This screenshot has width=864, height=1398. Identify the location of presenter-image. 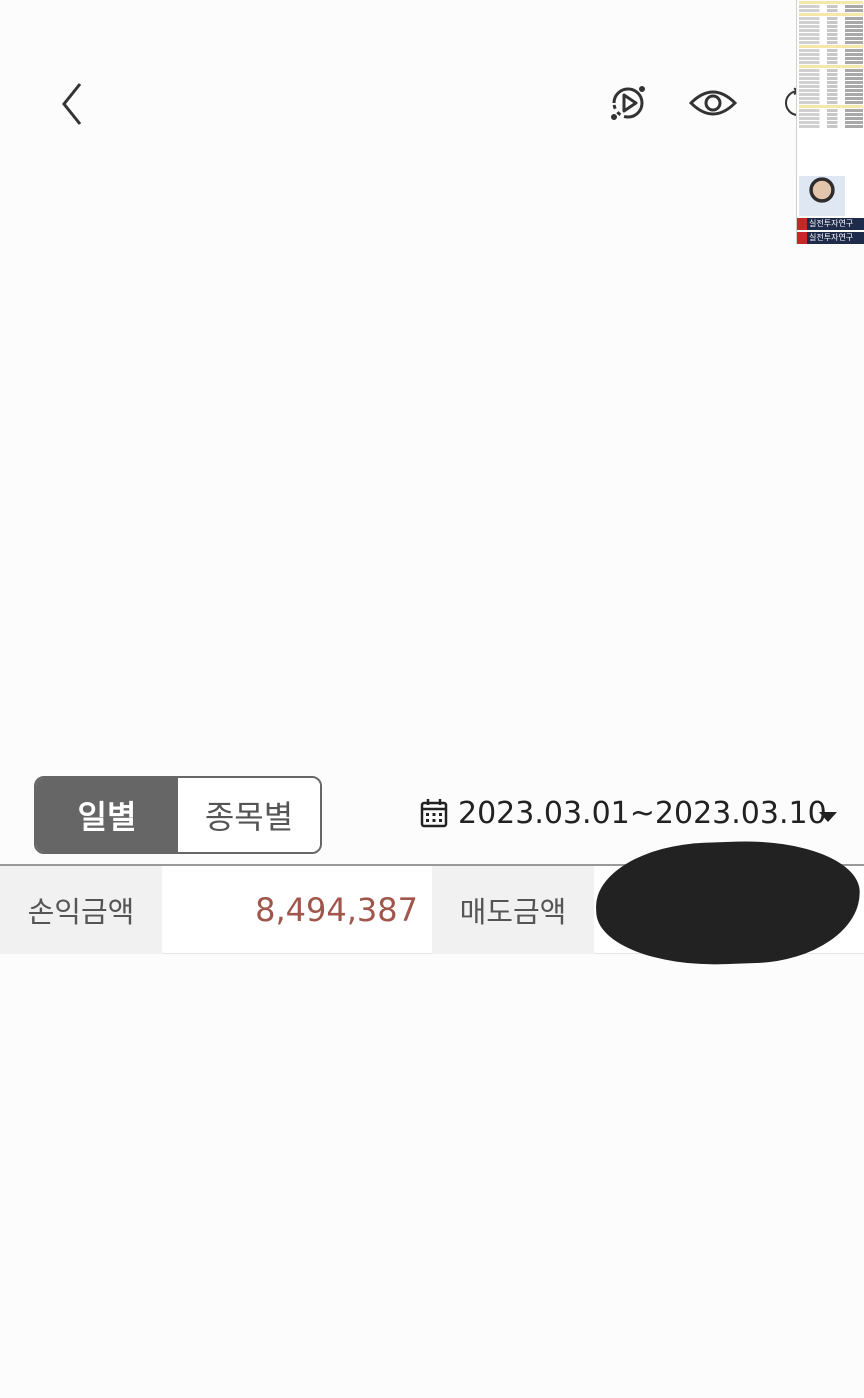
(822, 196).